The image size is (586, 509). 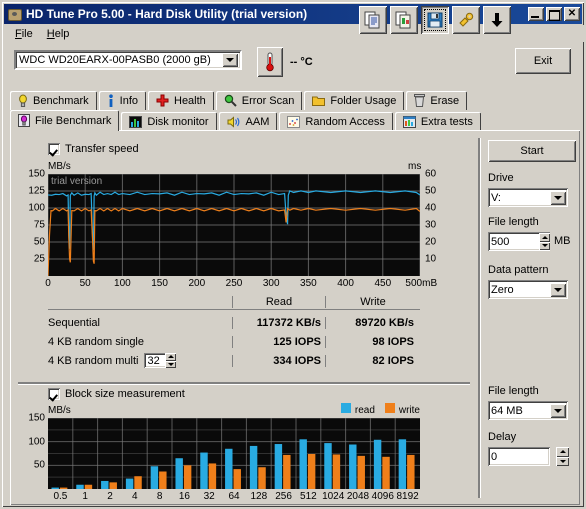 I want to click on temperature-button, so click(x=270, y=62).